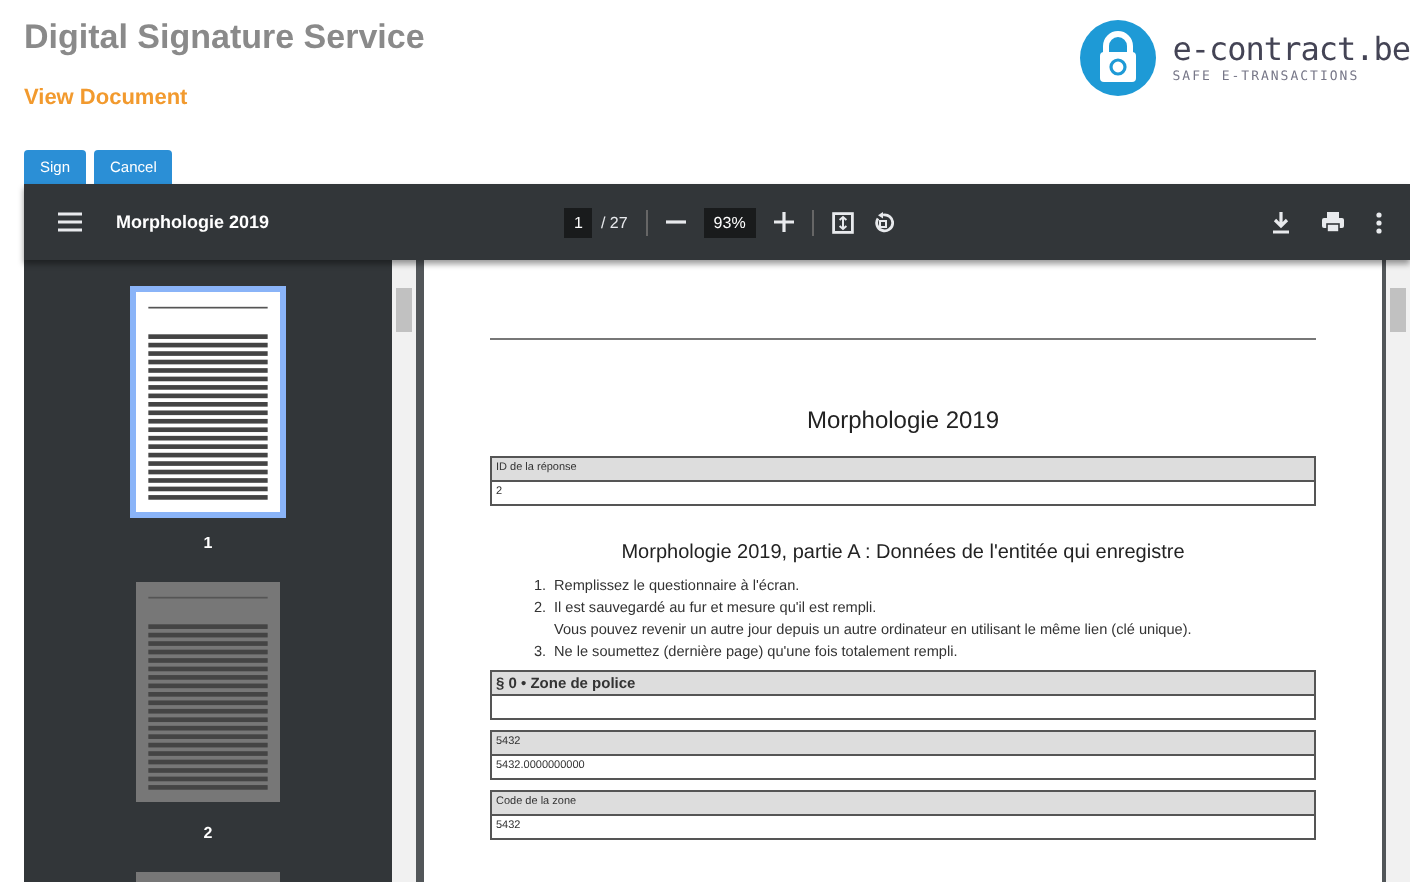 Image resolution: width=1410 pixels, height=882 pixels. I want to click on more-icon, so click(1379, 222).